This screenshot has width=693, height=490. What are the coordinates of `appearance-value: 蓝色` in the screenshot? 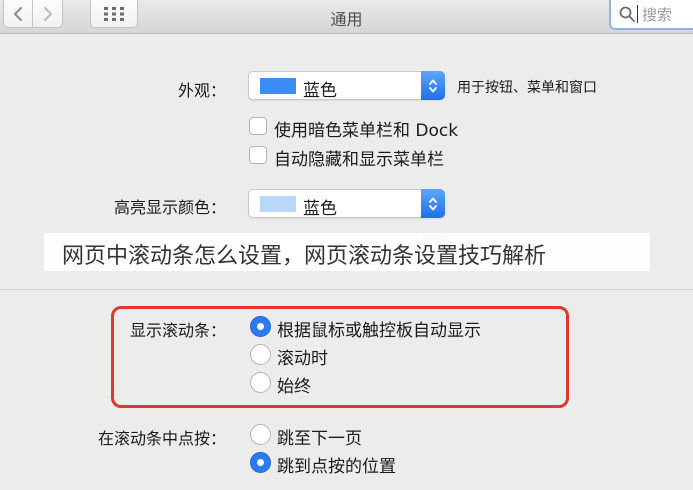 It's located at (320, 91).